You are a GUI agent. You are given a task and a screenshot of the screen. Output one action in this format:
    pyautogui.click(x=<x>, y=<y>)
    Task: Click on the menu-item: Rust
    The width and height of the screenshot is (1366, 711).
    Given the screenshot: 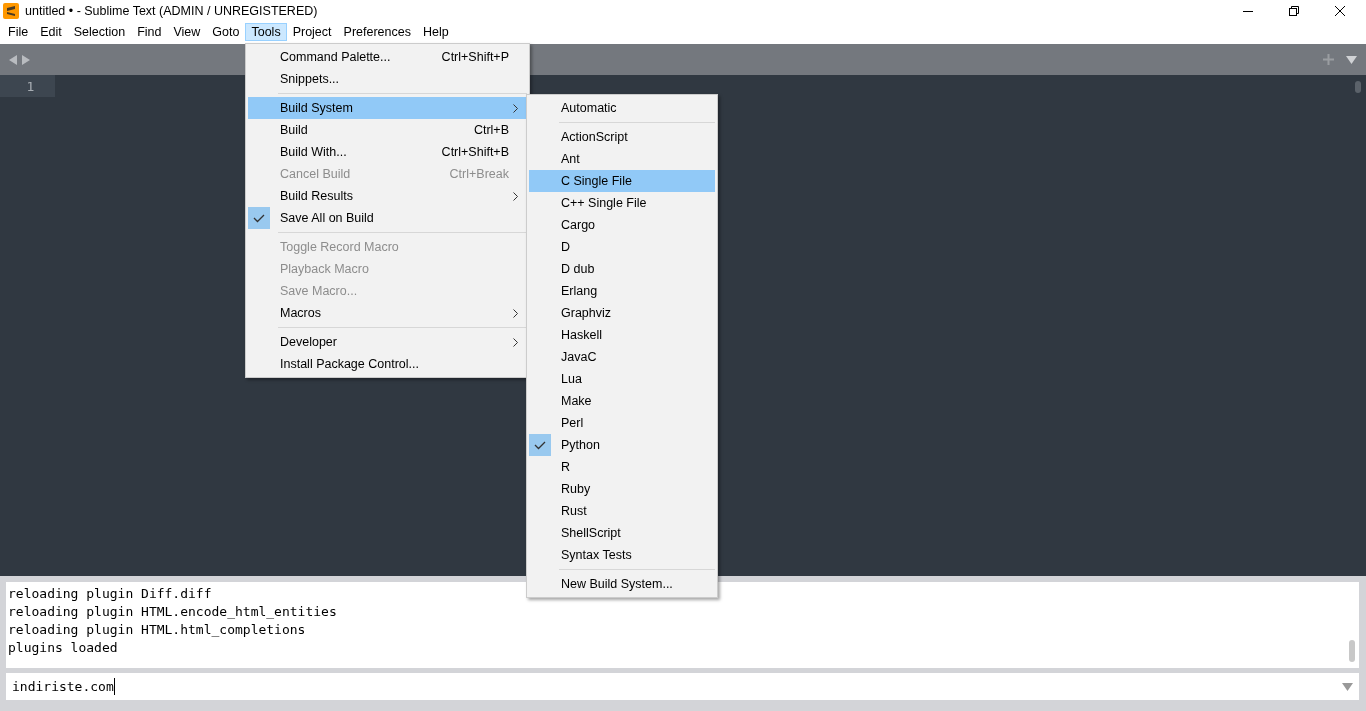 What is the action you would take?
    pyautogui.click(x=622, y=511)
    